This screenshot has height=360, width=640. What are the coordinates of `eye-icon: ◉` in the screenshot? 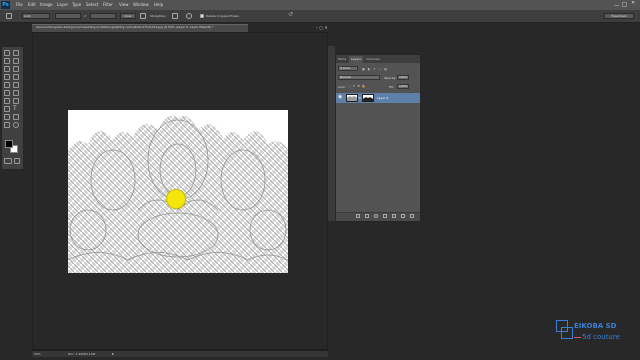 It's located at (340, 97).